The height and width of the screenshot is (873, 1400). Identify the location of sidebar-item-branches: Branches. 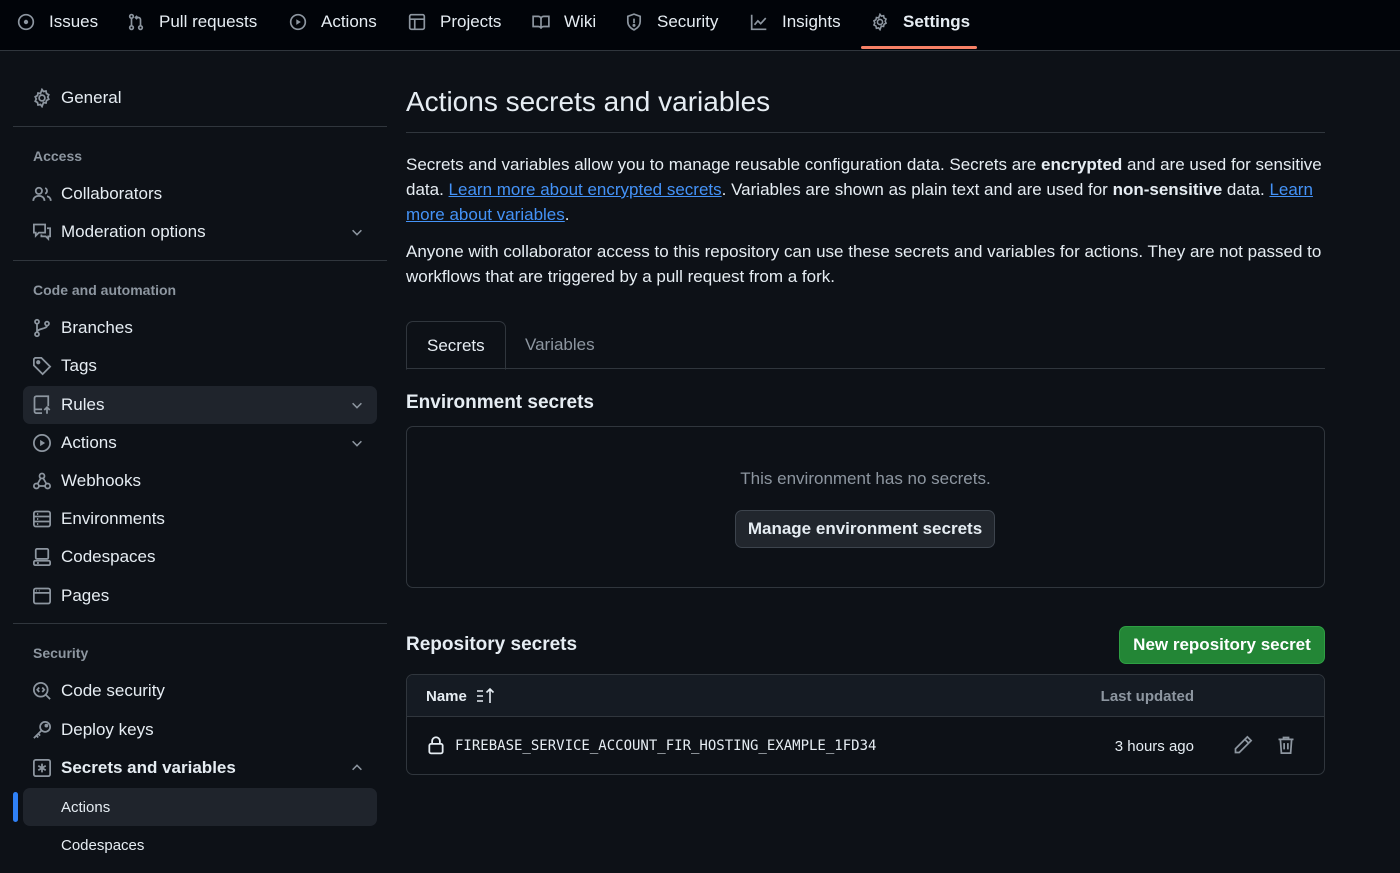
(200, 328).